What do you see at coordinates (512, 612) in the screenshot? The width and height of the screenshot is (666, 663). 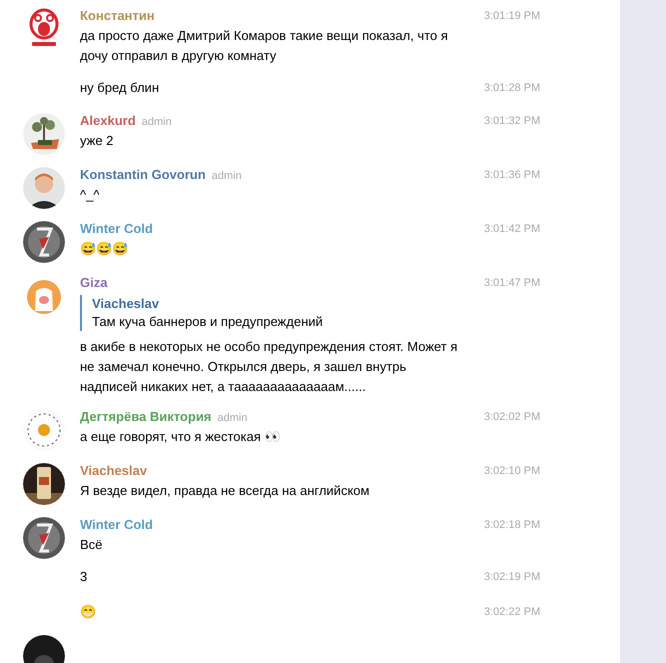 I see `message-time: 3:02:22 PM` at bounding box center [512, 612].